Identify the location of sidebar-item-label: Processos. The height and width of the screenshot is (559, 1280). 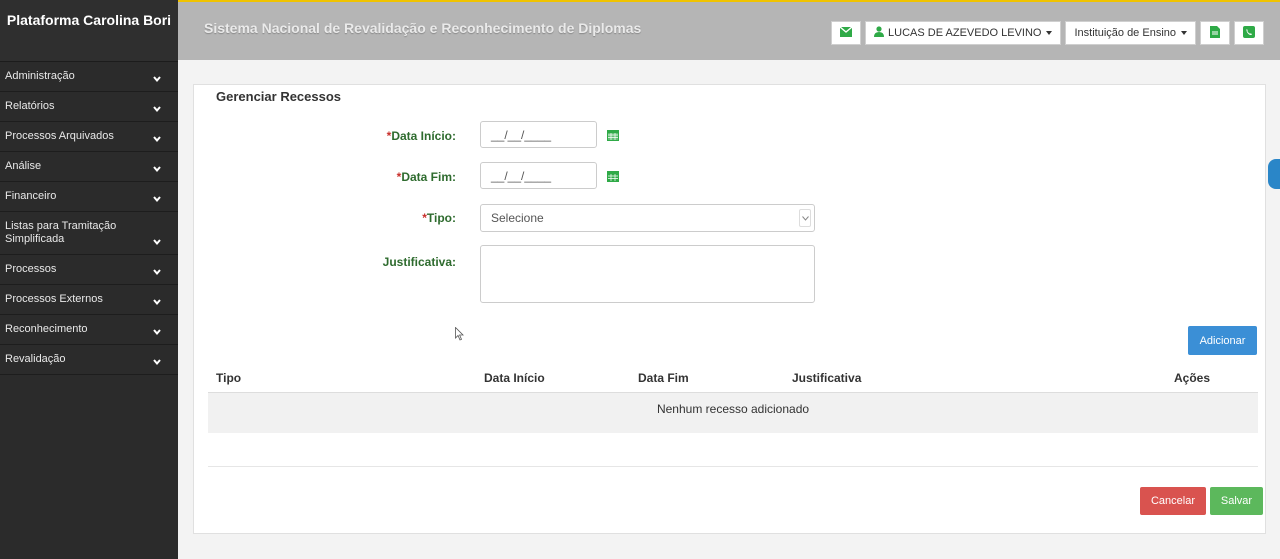
(31, 269).